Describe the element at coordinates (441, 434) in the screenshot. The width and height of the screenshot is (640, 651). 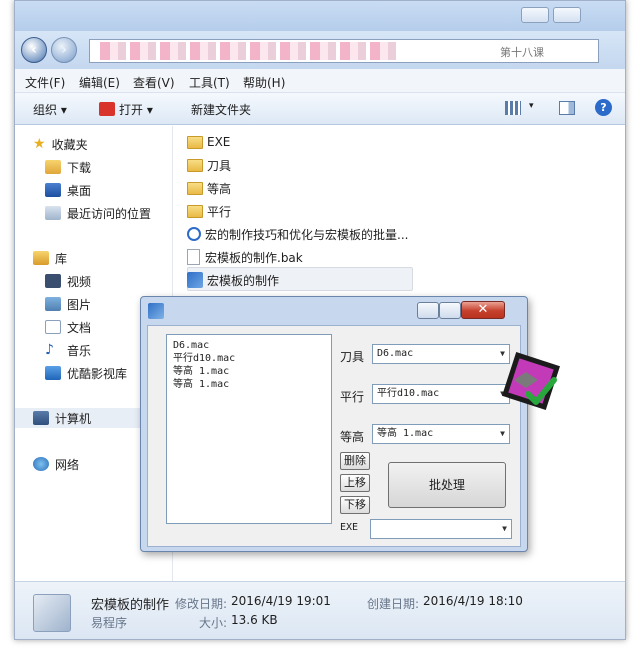
I see `contour-select: 等高 1.mac ▼` at that location.